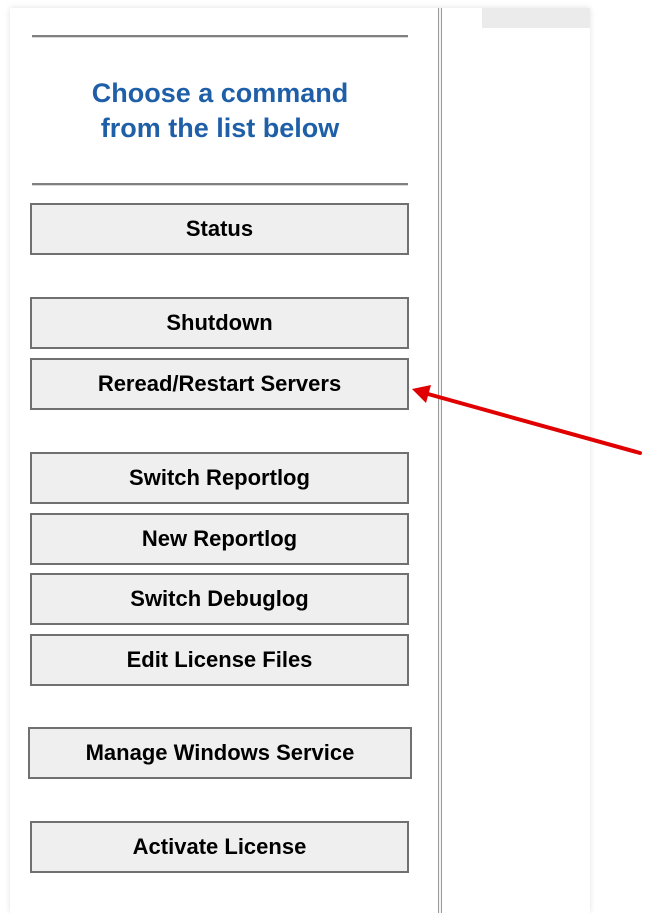  Describe the element at coordinates (219, 323) in the screenshot. I see `shutdown-button: Shutdown` at that location.